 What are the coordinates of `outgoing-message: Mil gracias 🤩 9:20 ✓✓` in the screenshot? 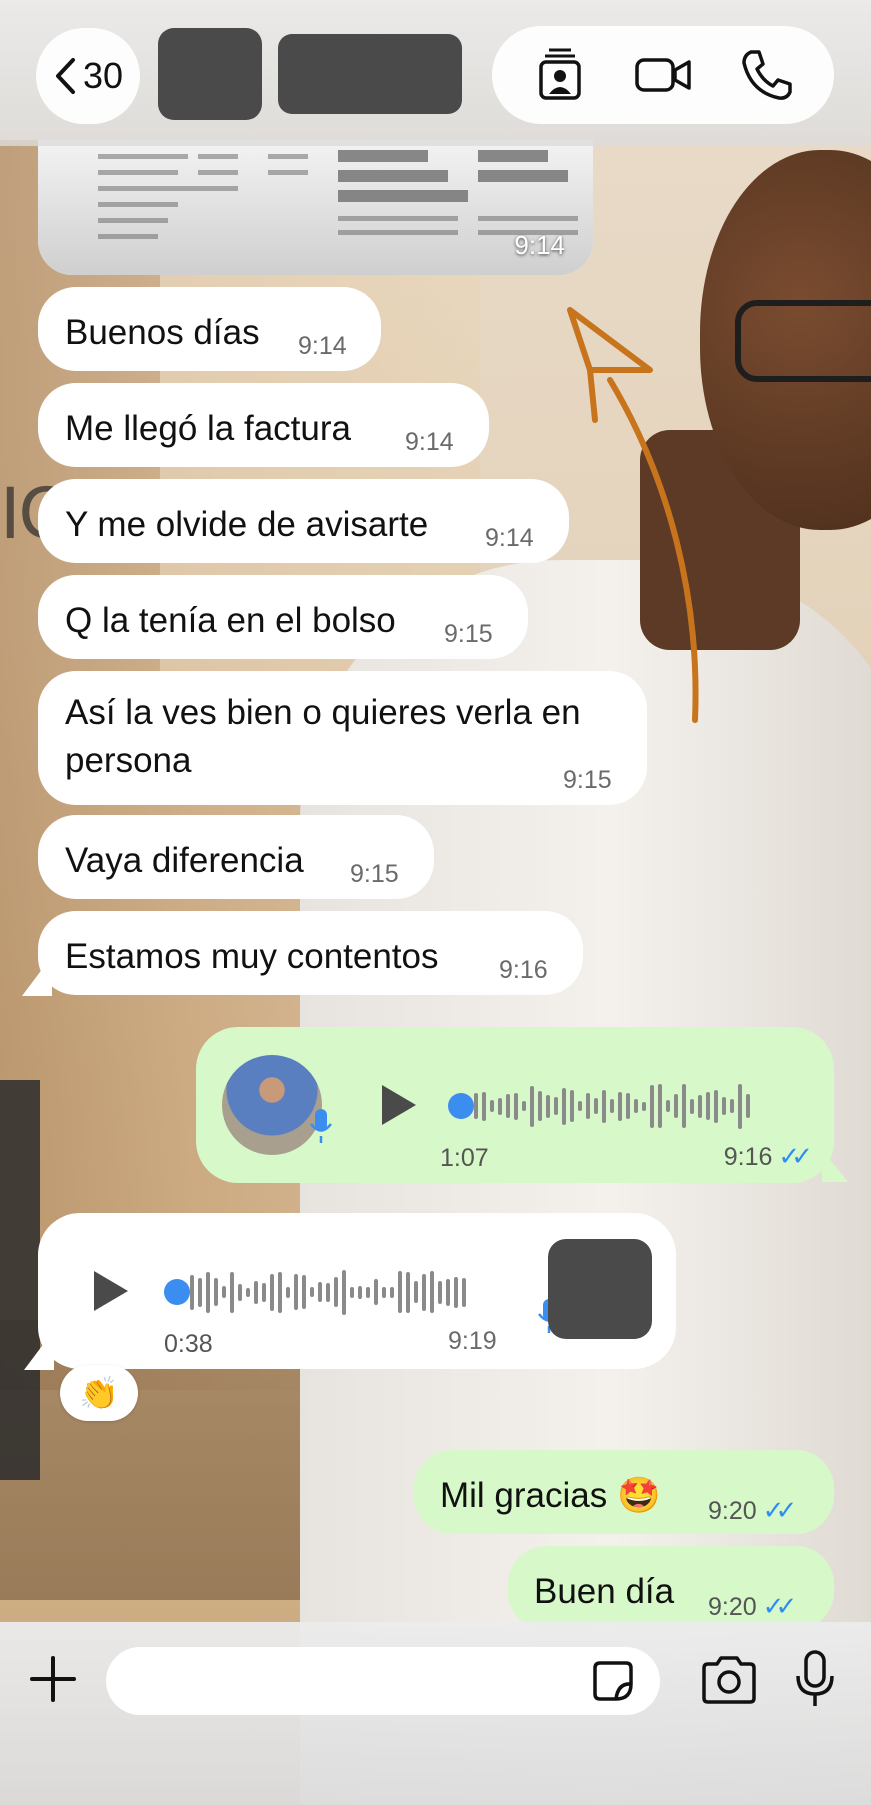 It's located at (624, 1492).